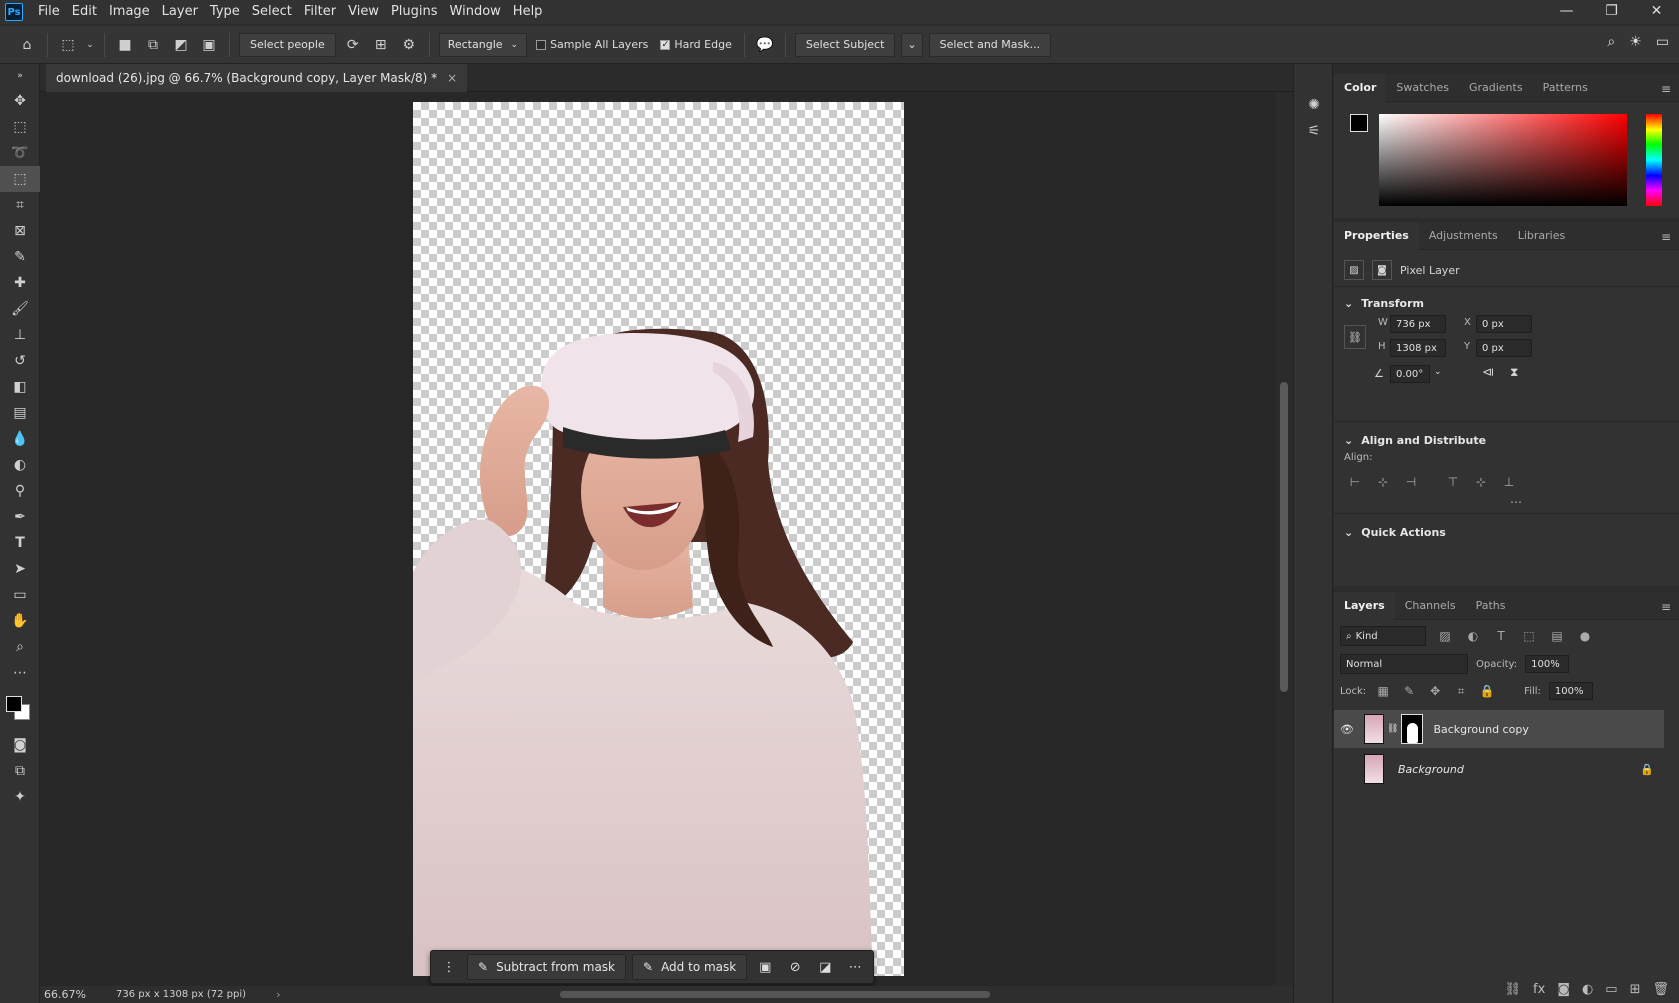 Image resolution: width=1679 pixels, height=1003 pixels. I want to click on menu-layer: Layer, so click(180, 12).